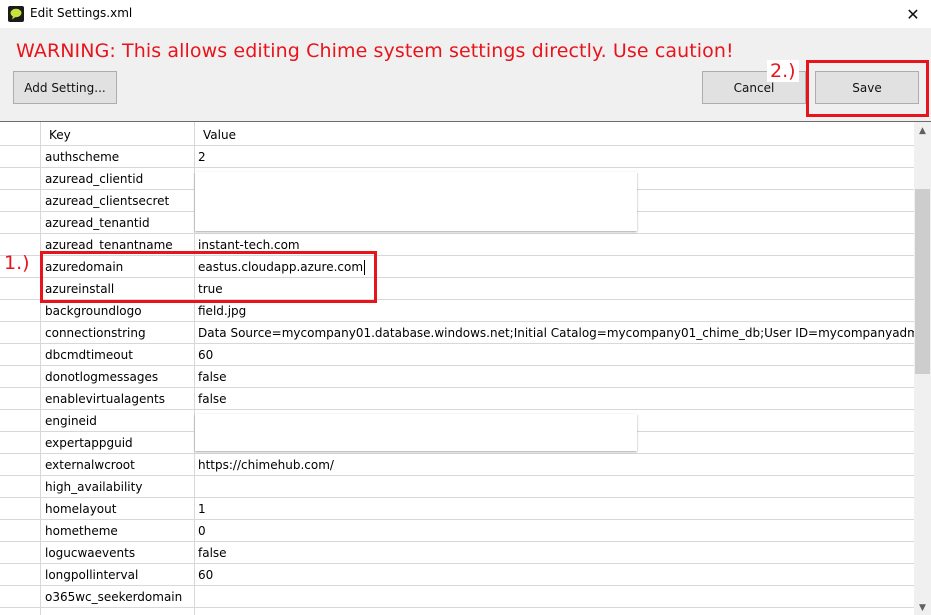 The image size is (931, 615). I want to click on table-row: azuredomain eastus.cloudapp.azure.com, so click(457, 267).